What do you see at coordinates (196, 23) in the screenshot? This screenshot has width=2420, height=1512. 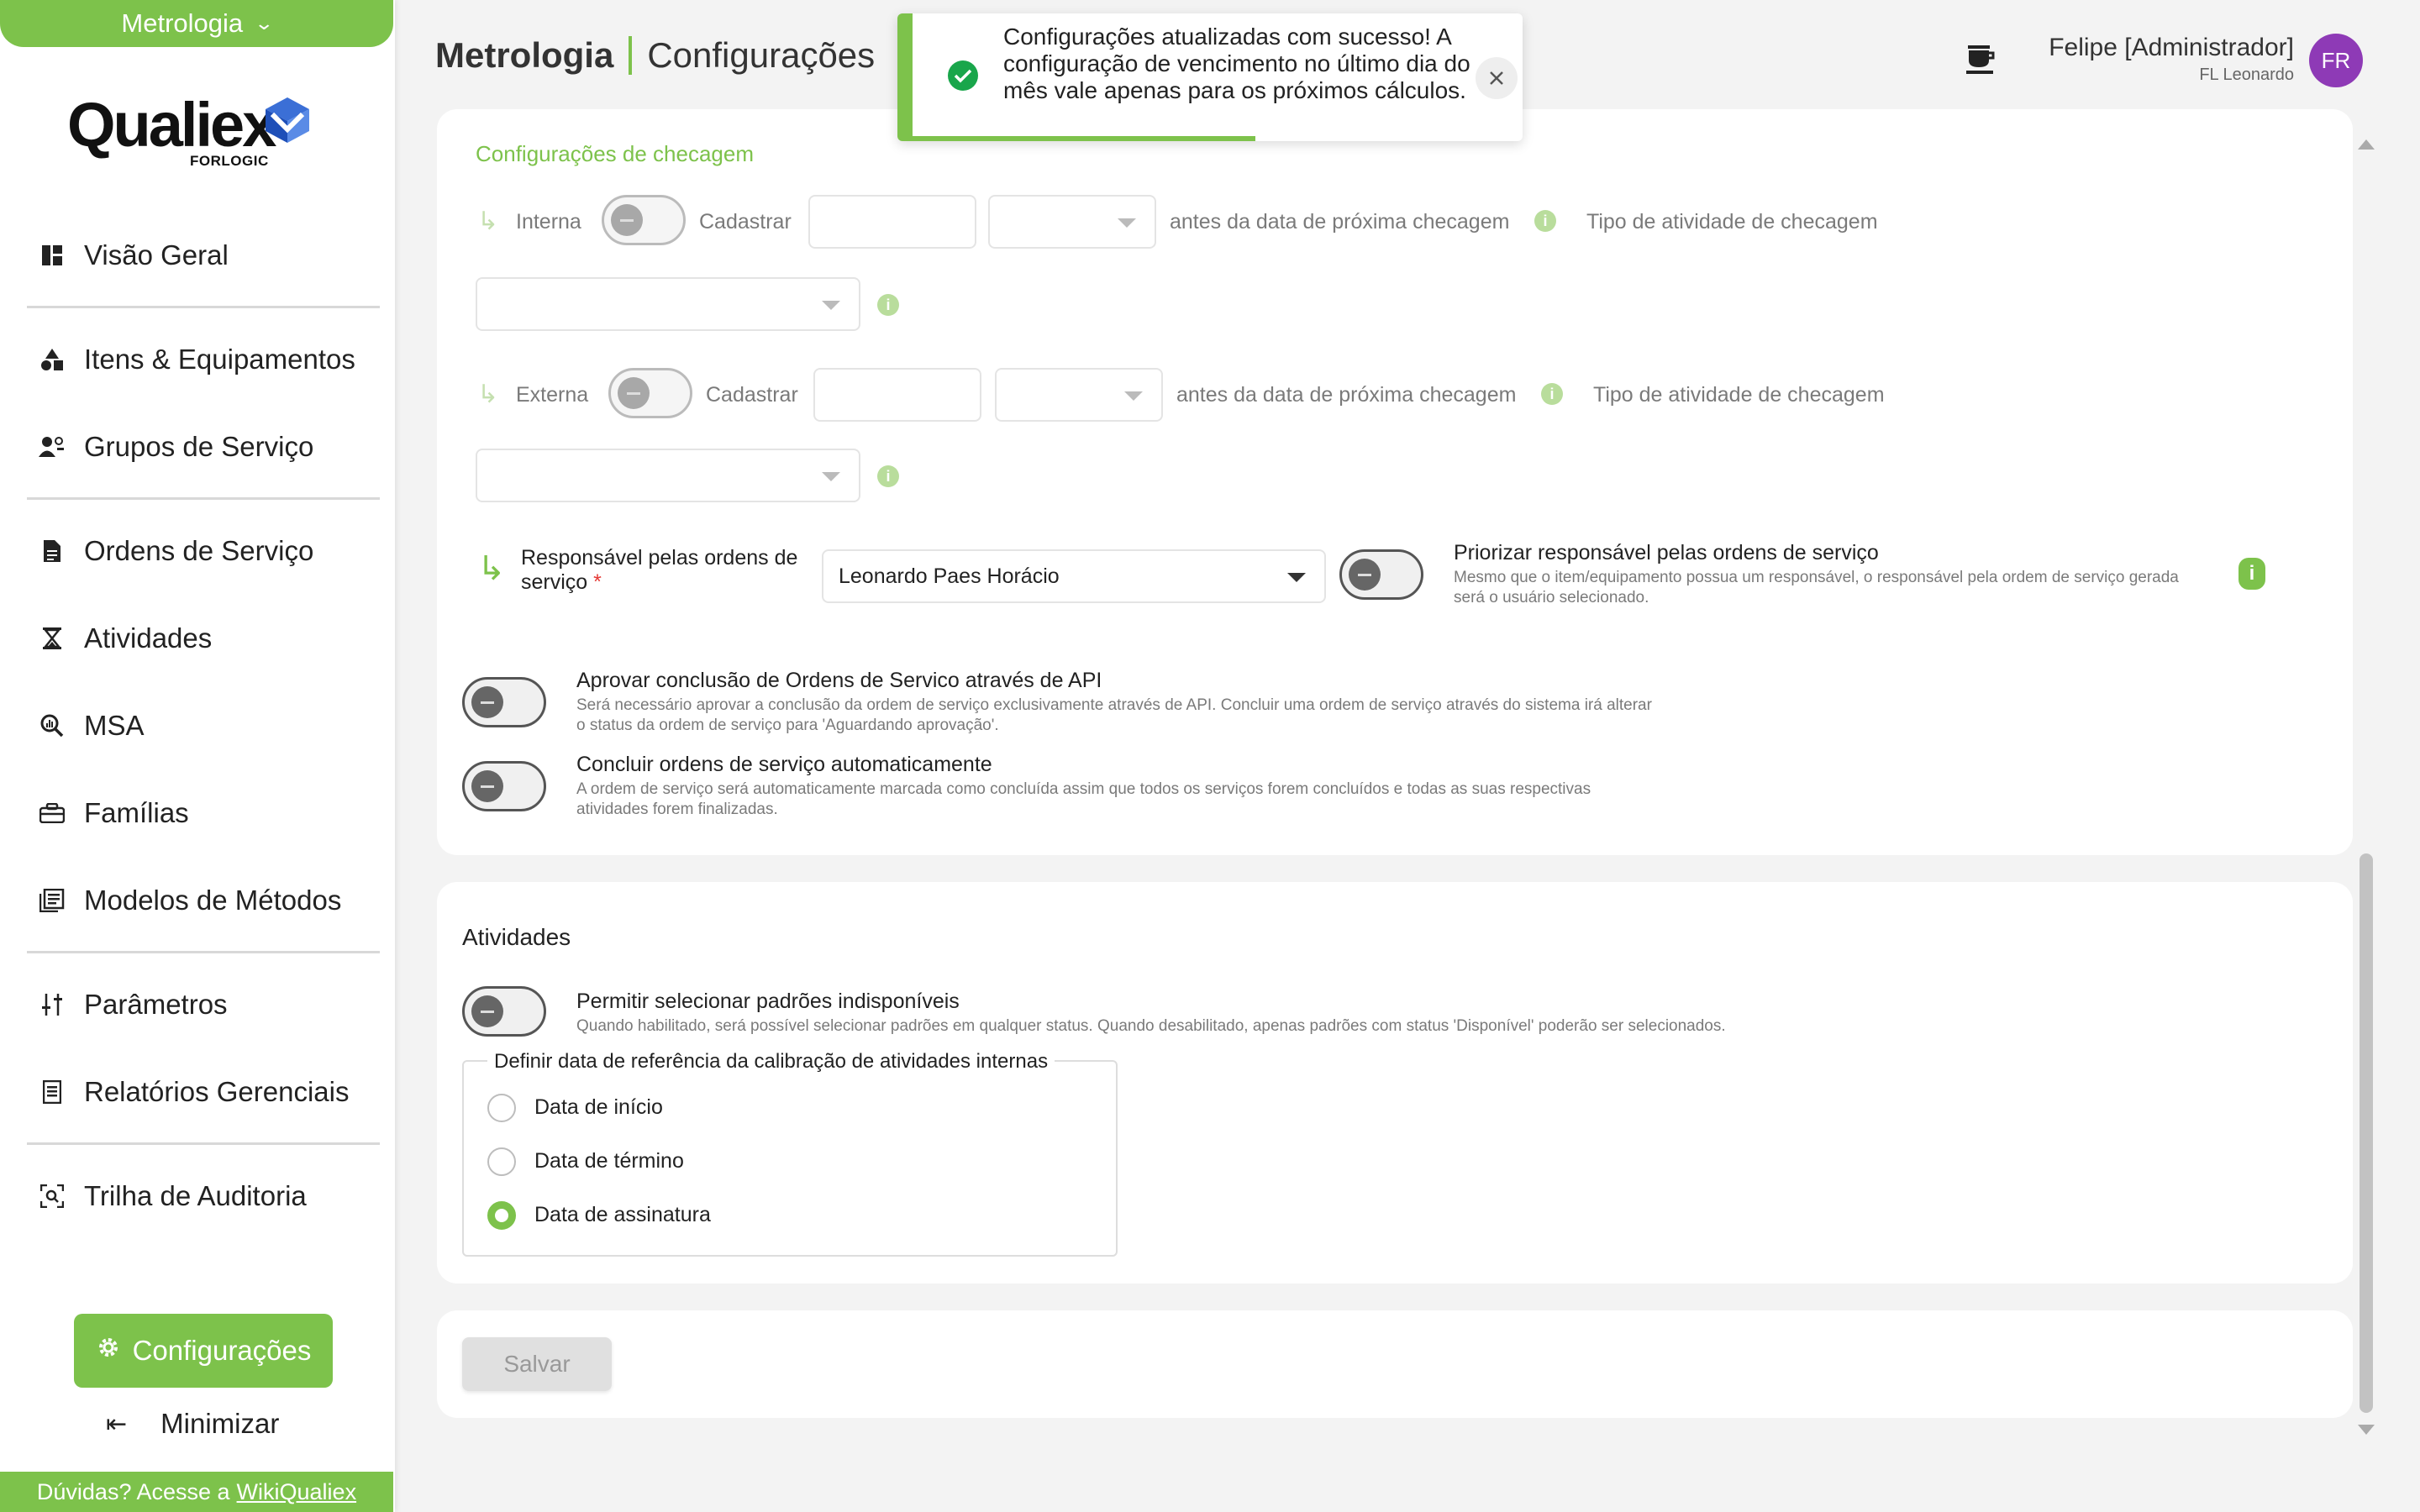 I see `module-switcher: Metrologia ⌄` at bounding box center [196, 23].